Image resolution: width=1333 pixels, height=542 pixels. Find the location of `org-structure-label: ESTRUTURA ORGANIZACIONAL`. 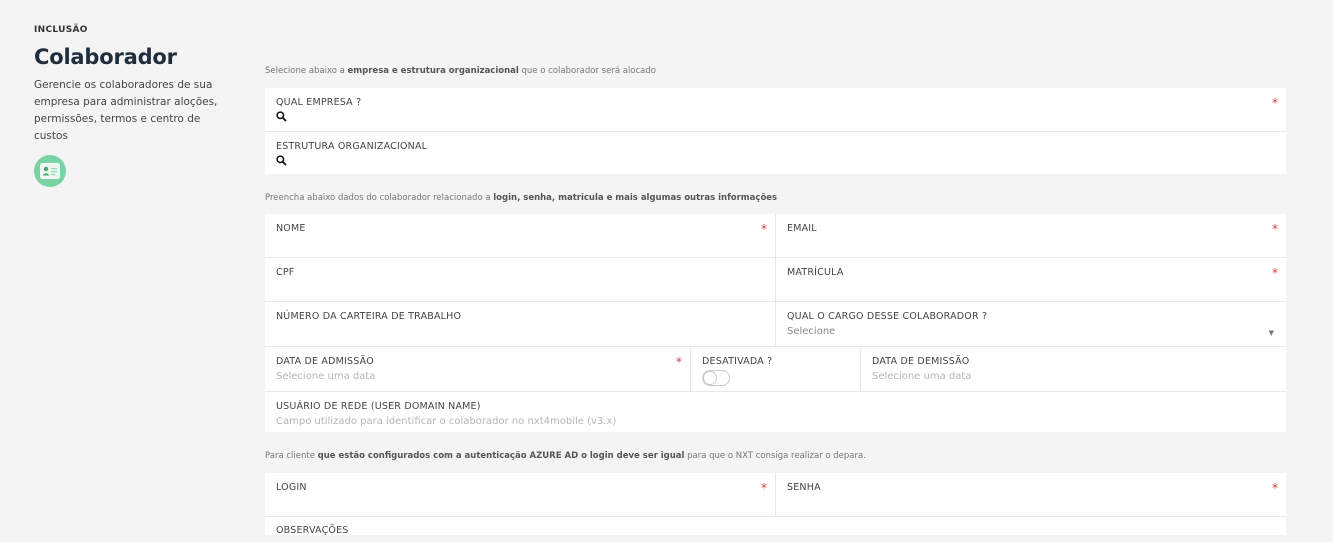

org-structure-label: ESTRUTURA ORGANIZACIONAL is located at coordinates (352, 146).